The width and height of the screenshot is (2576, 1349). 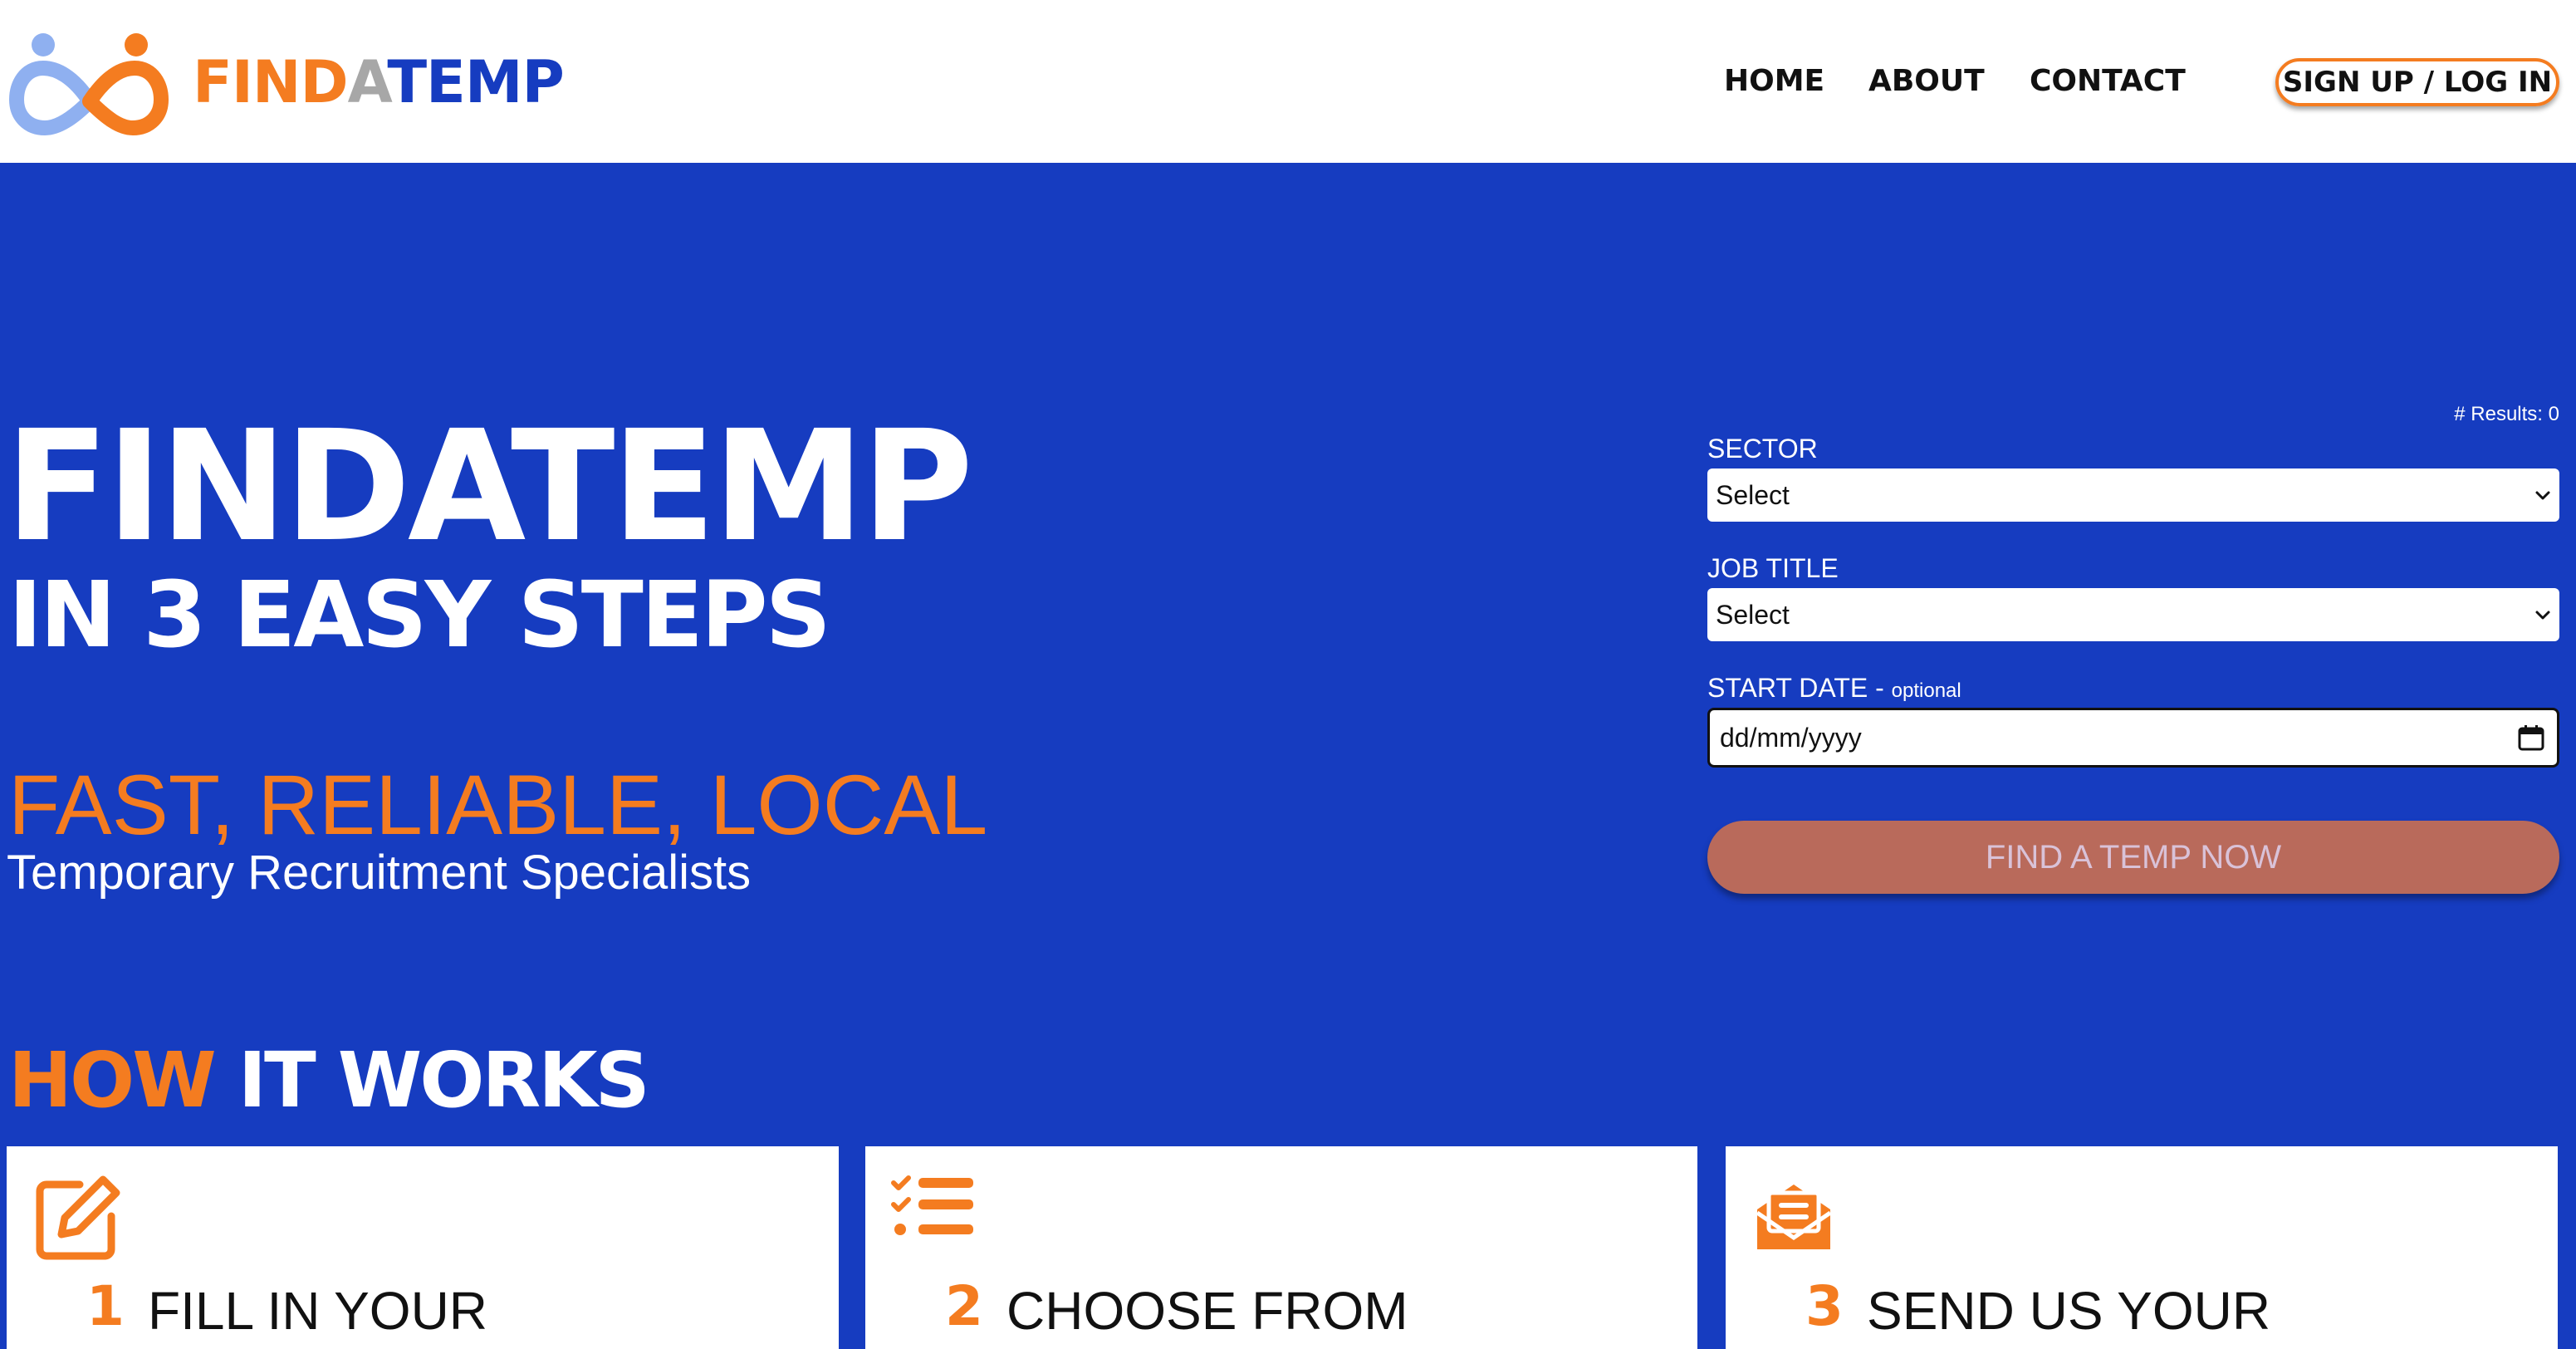 I want to click on hero-tagline: FAST, RELIABLE, LOCAL, so click(x=498, y=805).